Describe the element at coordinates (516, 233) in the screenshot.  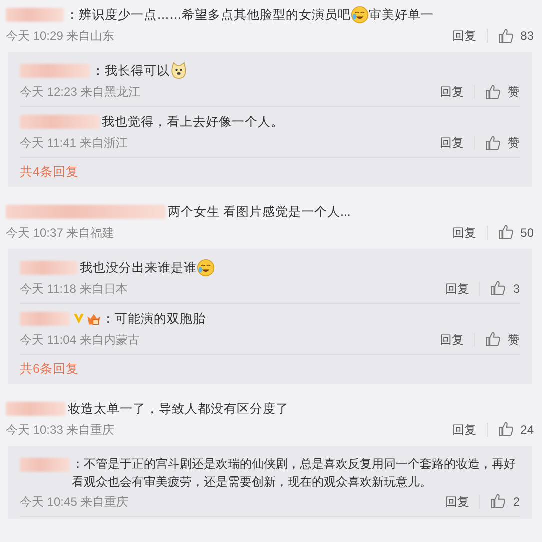
I see `like-button: 50` at that location.